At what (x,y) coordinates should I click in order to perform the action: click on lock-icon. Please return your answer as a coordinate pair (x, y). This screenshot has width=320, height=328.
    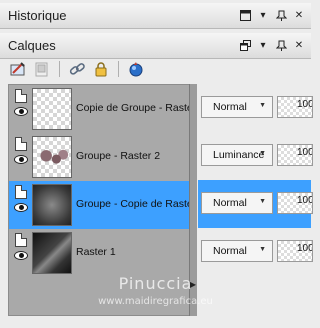
    Looking at the image, I should click on (101, 69).